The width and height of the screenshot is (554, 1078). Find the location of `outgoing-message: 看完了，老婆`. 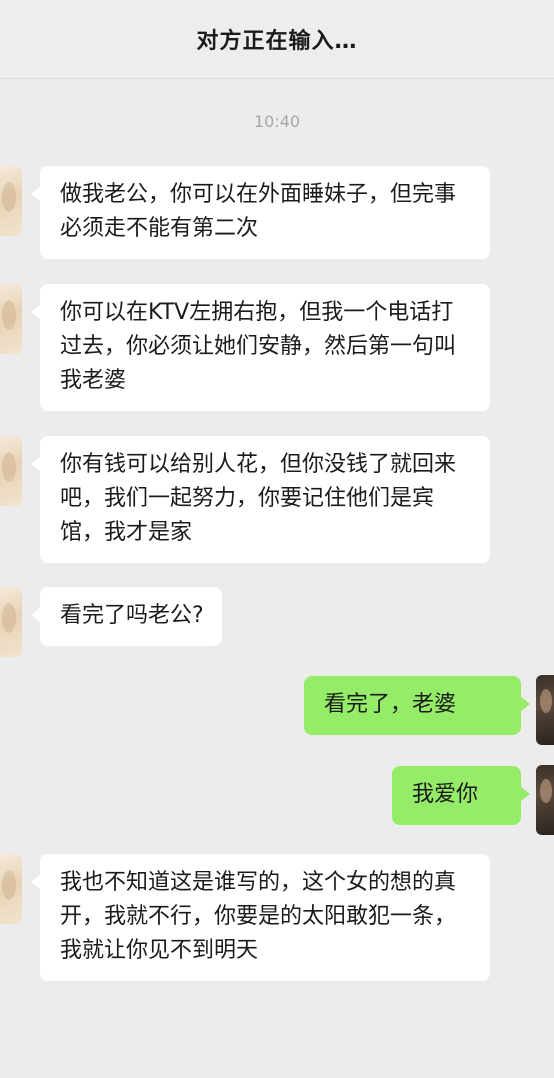

outgoing-message: 看完了，老婆 is located at coordinates (417, 705).